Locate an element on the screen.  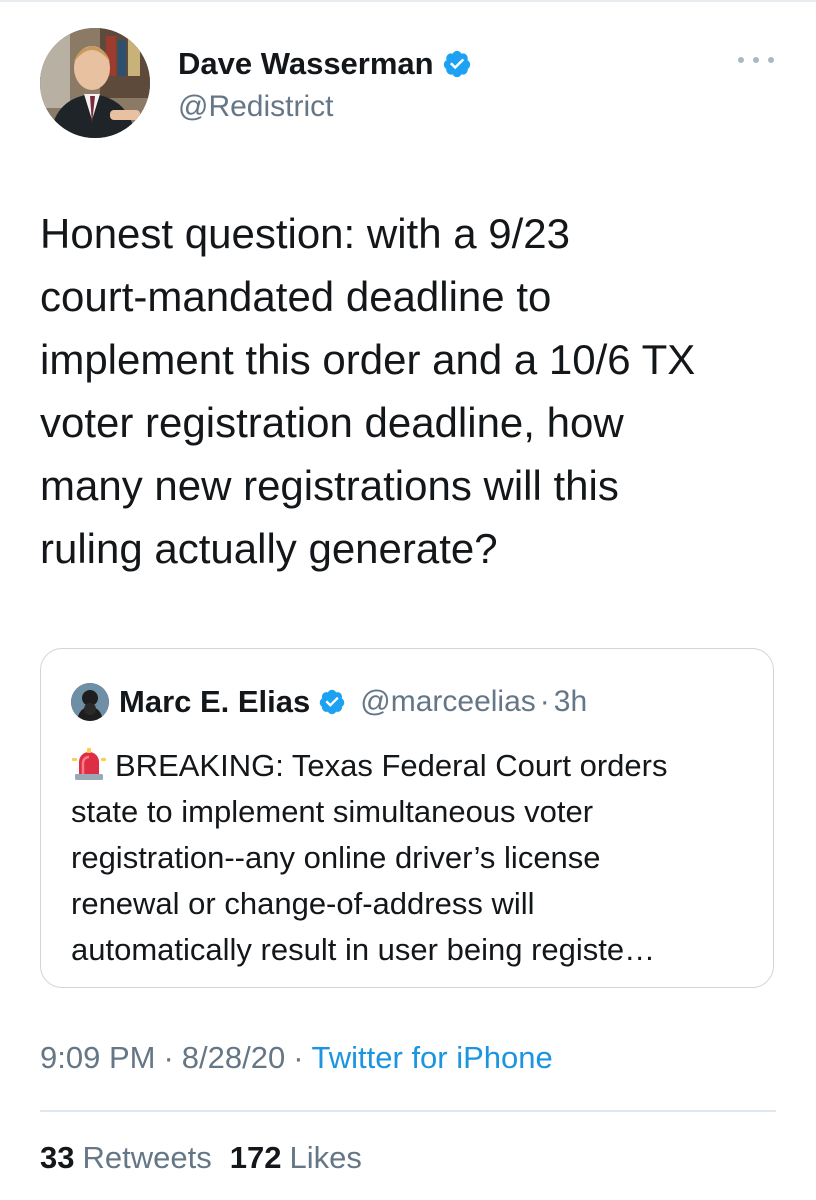
top-divider is located at coordinates (408, 1).